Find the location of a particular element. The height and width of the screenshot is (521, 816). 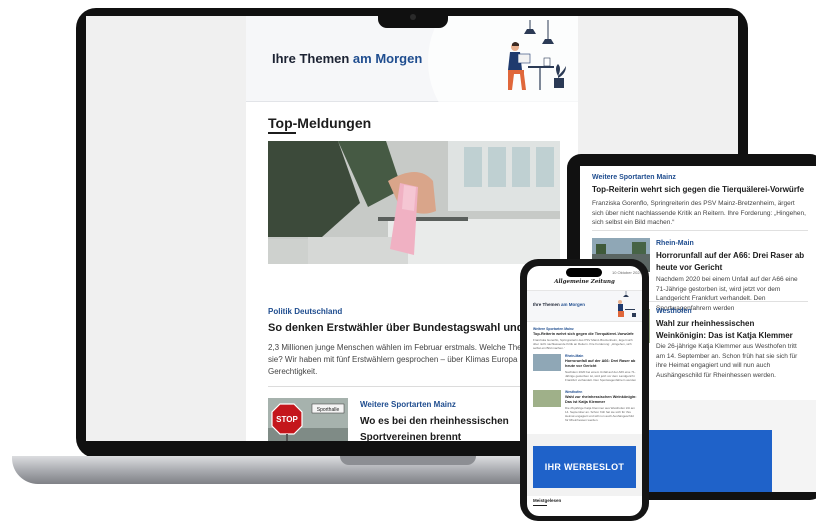

reading-person-illustration is located at coordinates (537, 55).